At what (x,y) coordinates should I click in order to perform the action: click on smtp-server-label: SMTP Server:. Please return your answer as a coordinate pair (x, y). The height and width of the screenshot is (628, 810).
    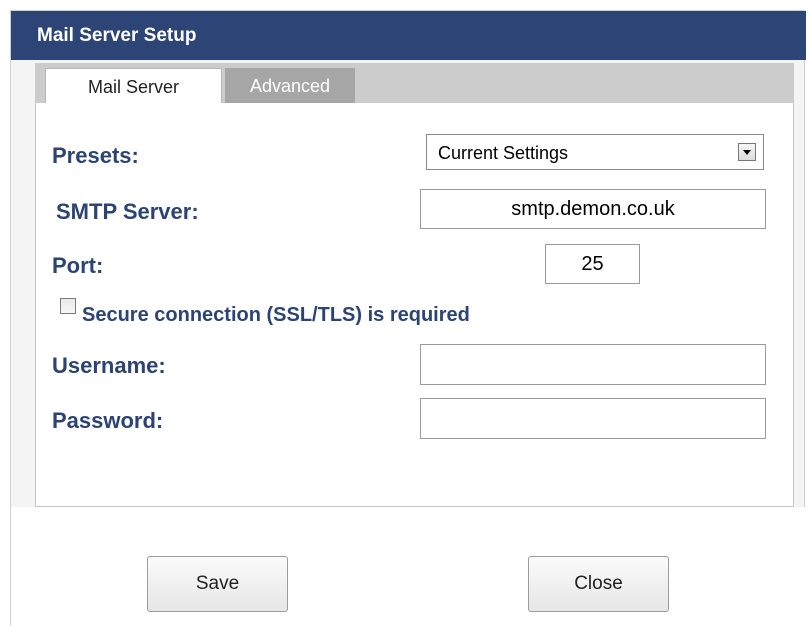
    Looking at the image, I should click on (127, 211).